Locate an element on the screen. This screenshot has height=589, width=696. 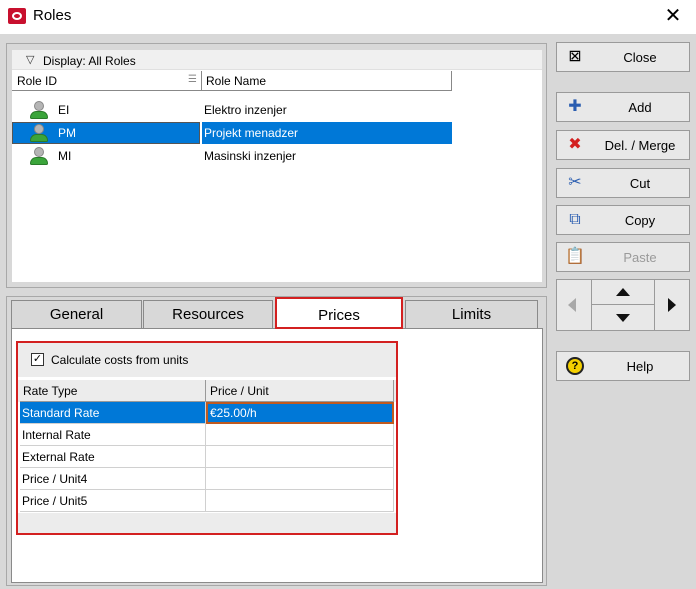
rate-row-internal: Internal Rate is located at coordinates (207, 435).